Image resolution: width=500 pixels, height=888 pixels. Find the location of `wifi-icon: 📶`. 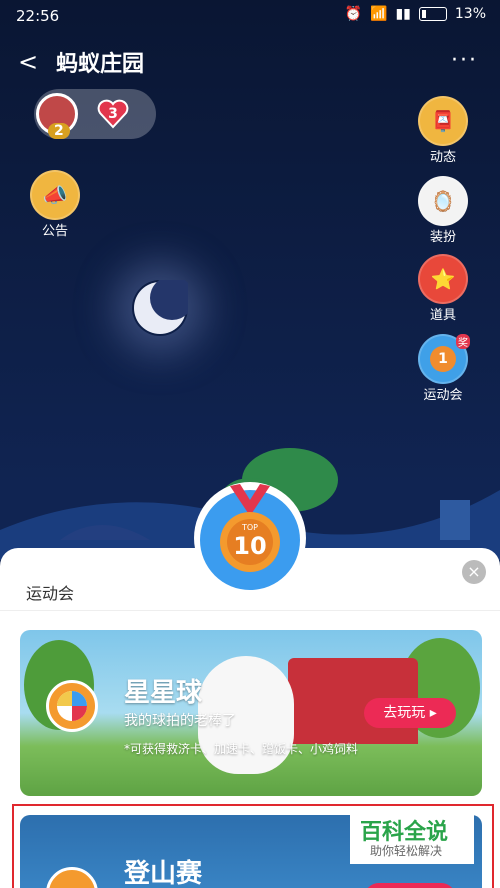

wifi-icon: 📶 is located at coordinates (379, 14).